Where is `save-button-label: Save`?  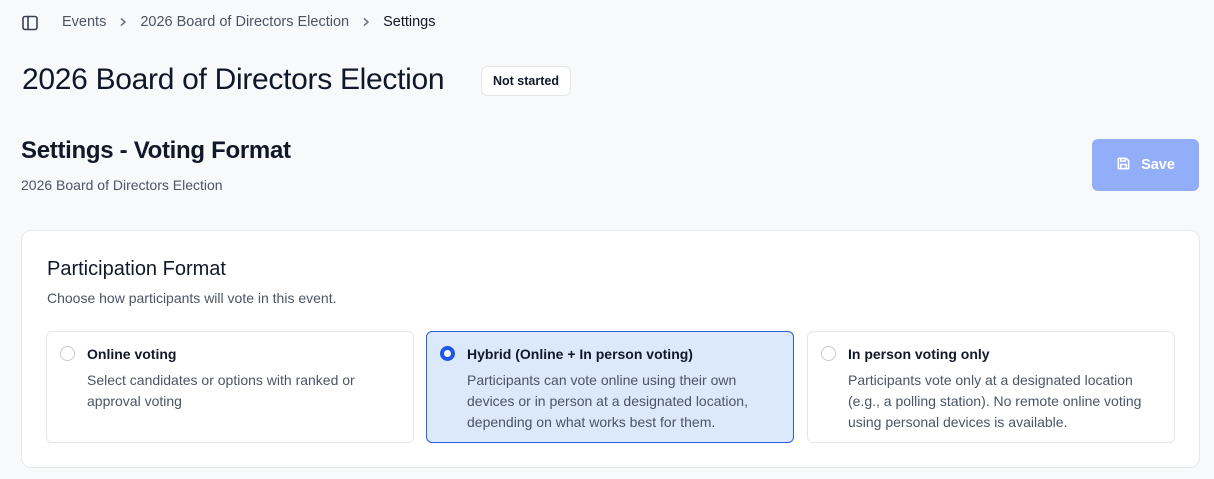
save-button-label: Save is located at coordinates (1158, 165).